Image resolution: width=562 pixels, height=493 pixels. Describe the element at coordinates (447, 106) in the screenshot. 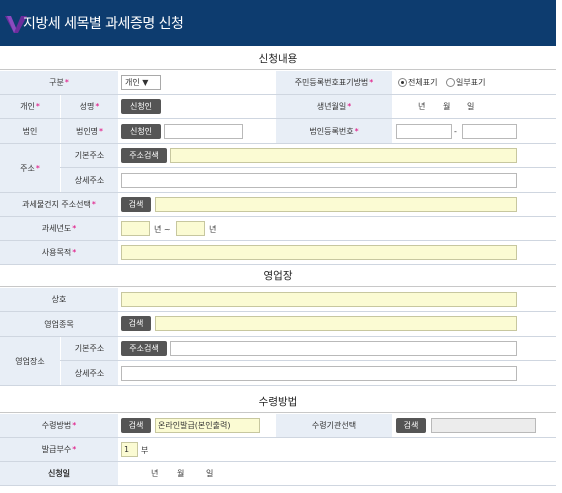

I see `birth-month: 월` at that location.